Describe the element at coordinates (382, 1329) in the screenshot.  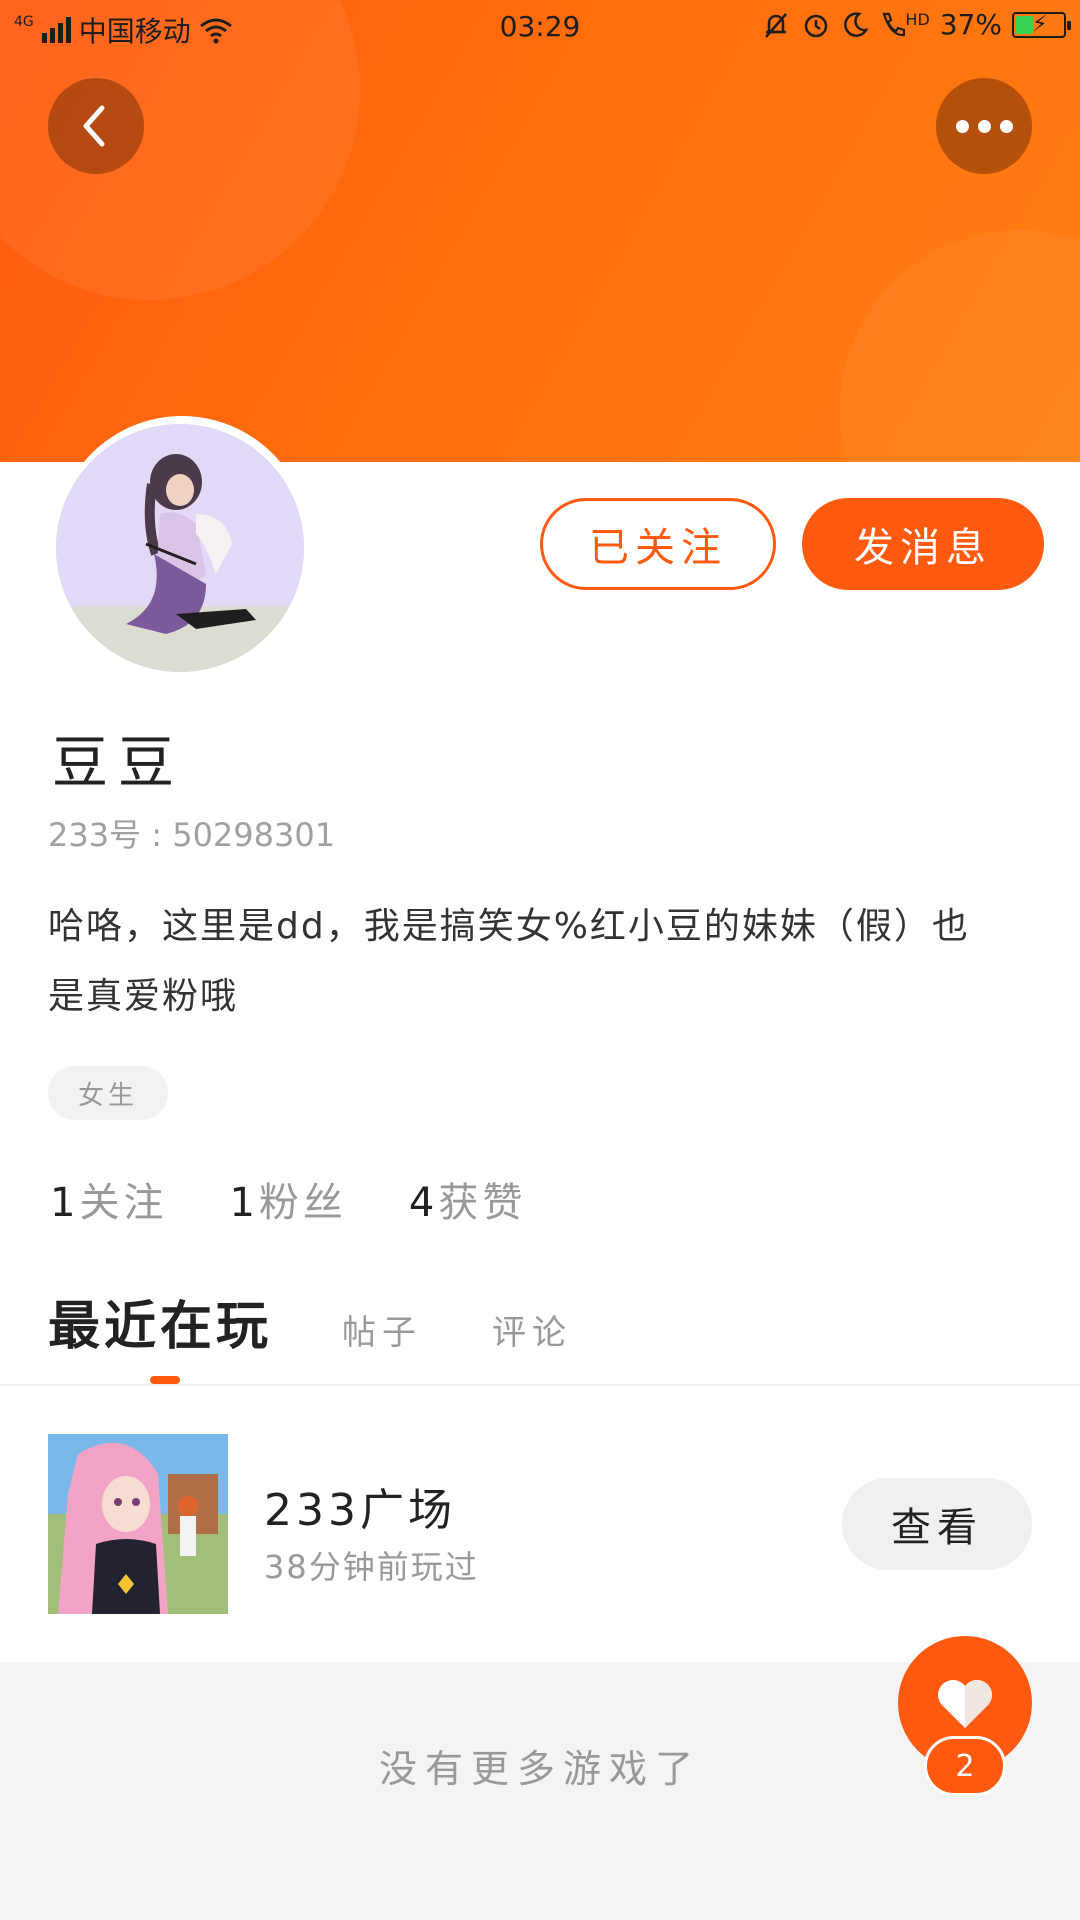
I see `tab-posts: 帖子` at that location.